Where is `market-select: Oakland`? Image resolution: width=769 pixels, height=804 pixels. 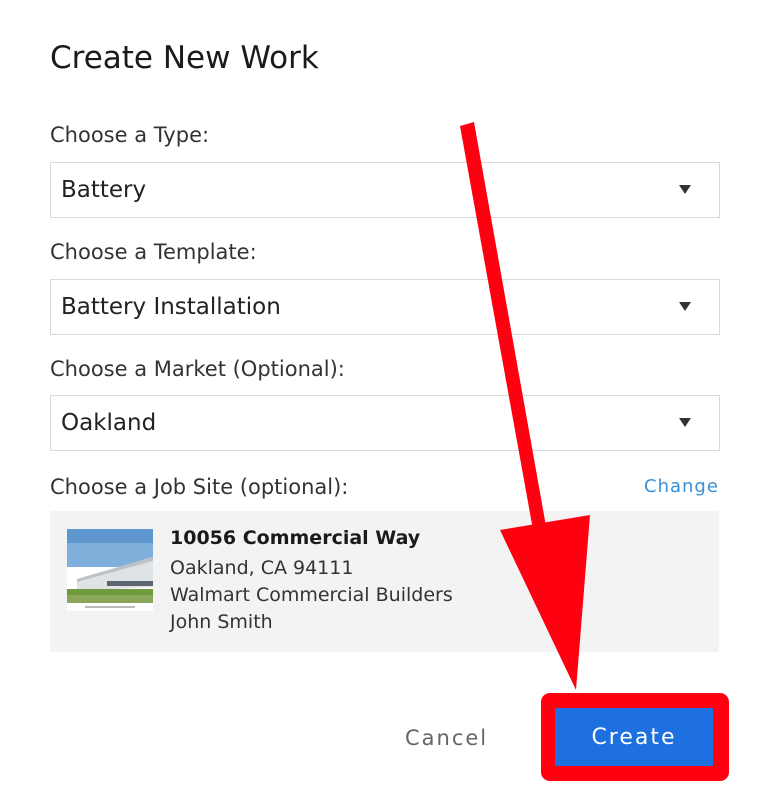 market-select: Oakland is located at coordinates (385, 423).